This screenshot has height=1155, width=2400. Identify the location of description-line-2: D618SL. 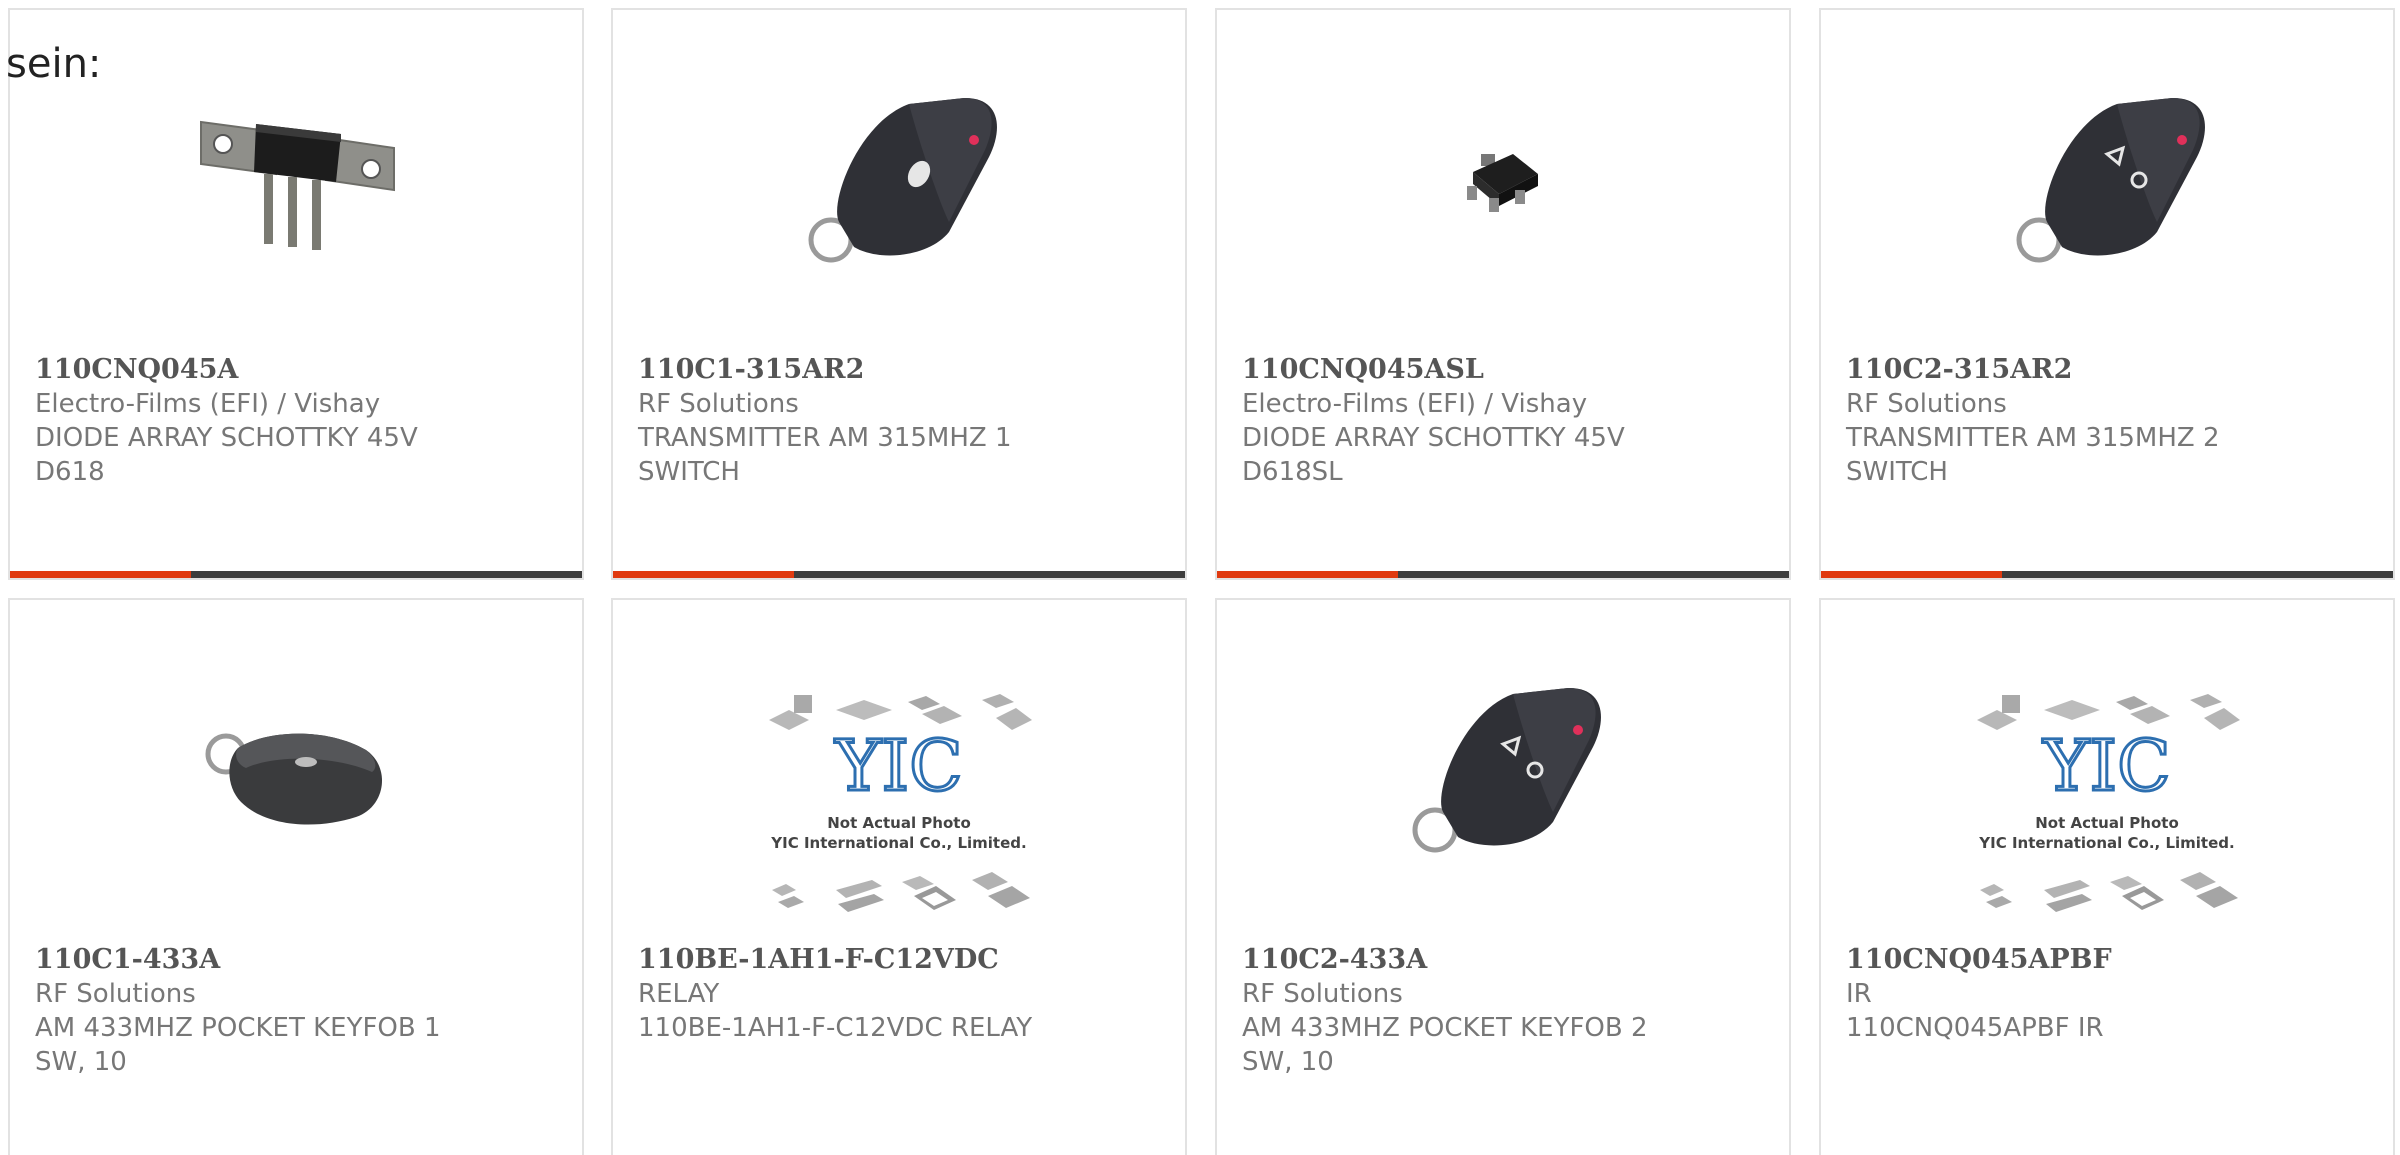
(1292, 472).